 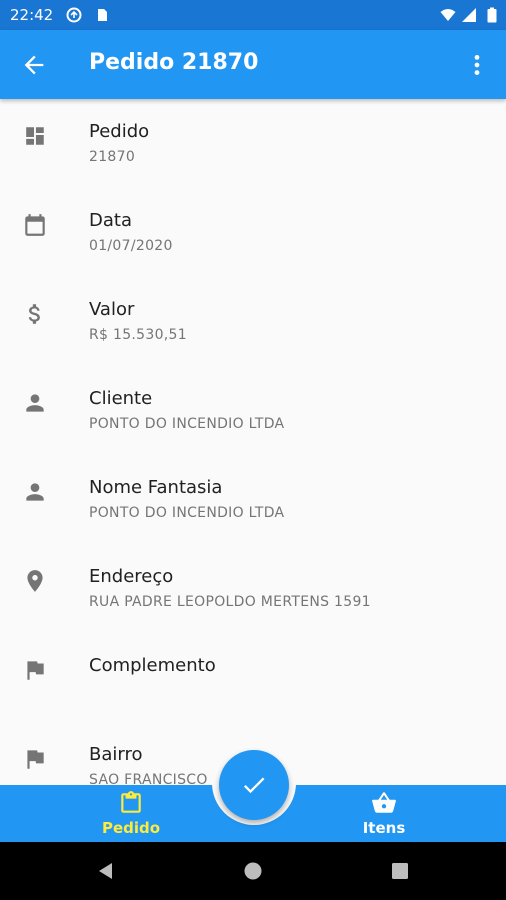 I want to click on data-saver-icon, so click(x=74, y=15).